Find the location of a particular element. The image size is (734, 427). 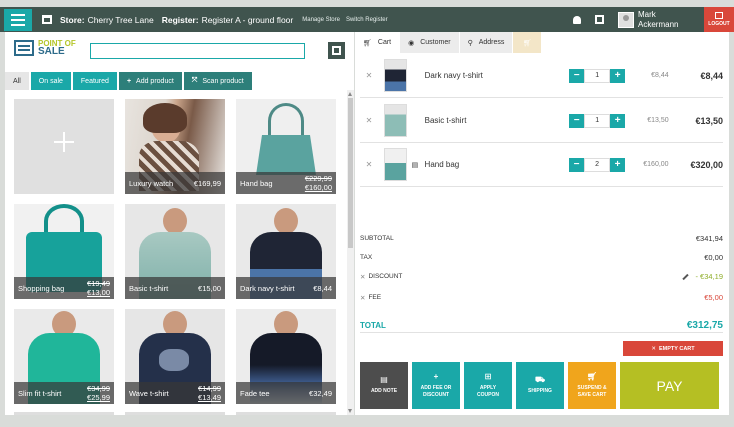

remove-discount-icon: ✕ is located at coordinates (362, 277).